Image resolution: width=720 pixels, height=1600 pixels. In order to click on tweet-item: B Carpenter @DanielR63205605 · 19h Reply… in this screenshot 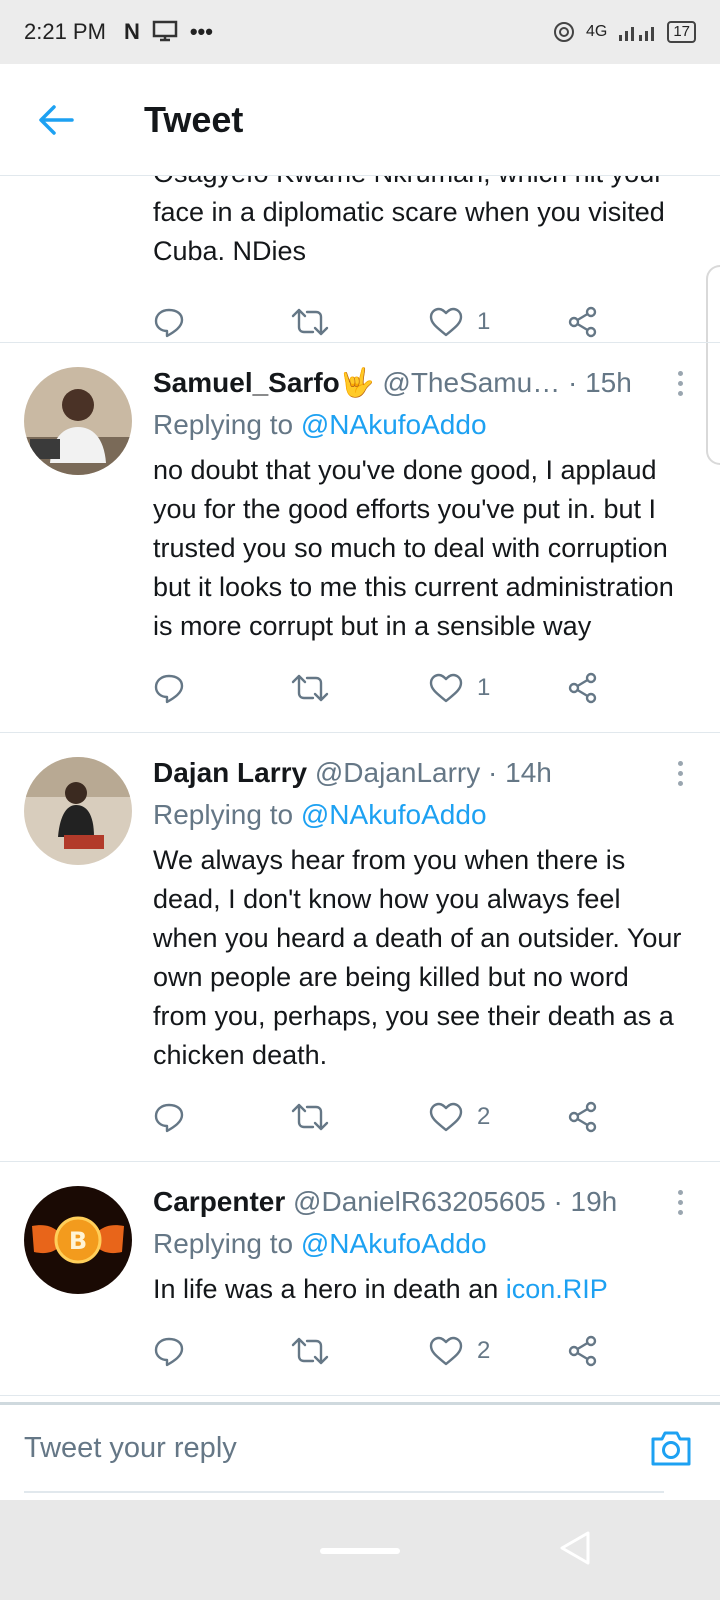, I will do `click(360, 1279)`.